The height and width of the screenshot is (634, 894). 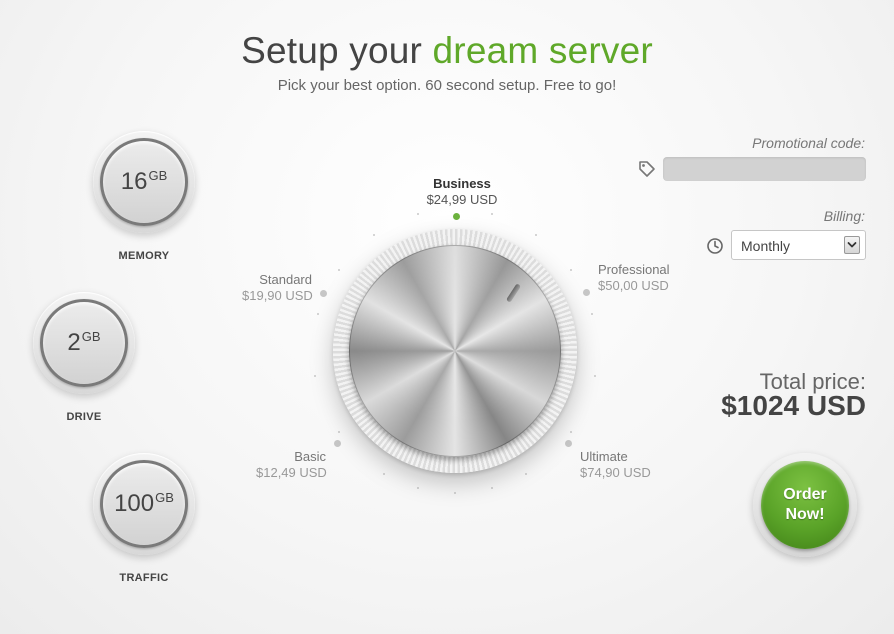 I want to click on plan-professional-price: $50,00 USD, so click(x=633, y=285).